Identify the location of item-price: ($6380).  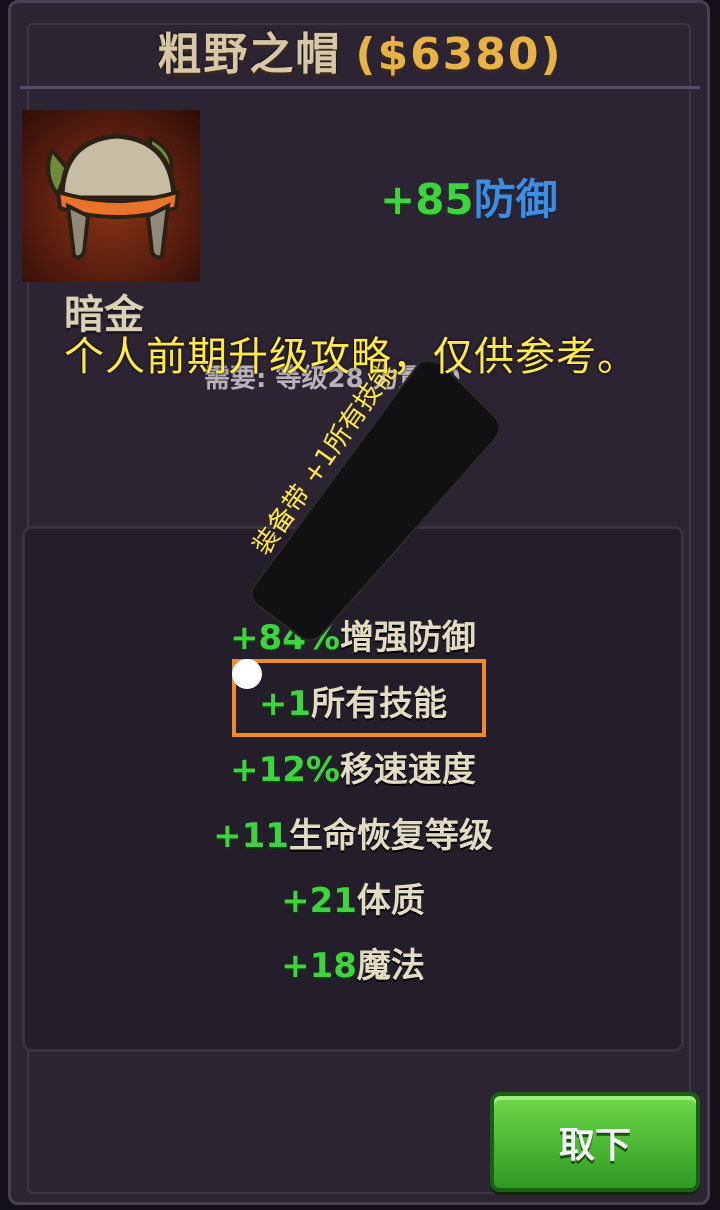
(459, 54).